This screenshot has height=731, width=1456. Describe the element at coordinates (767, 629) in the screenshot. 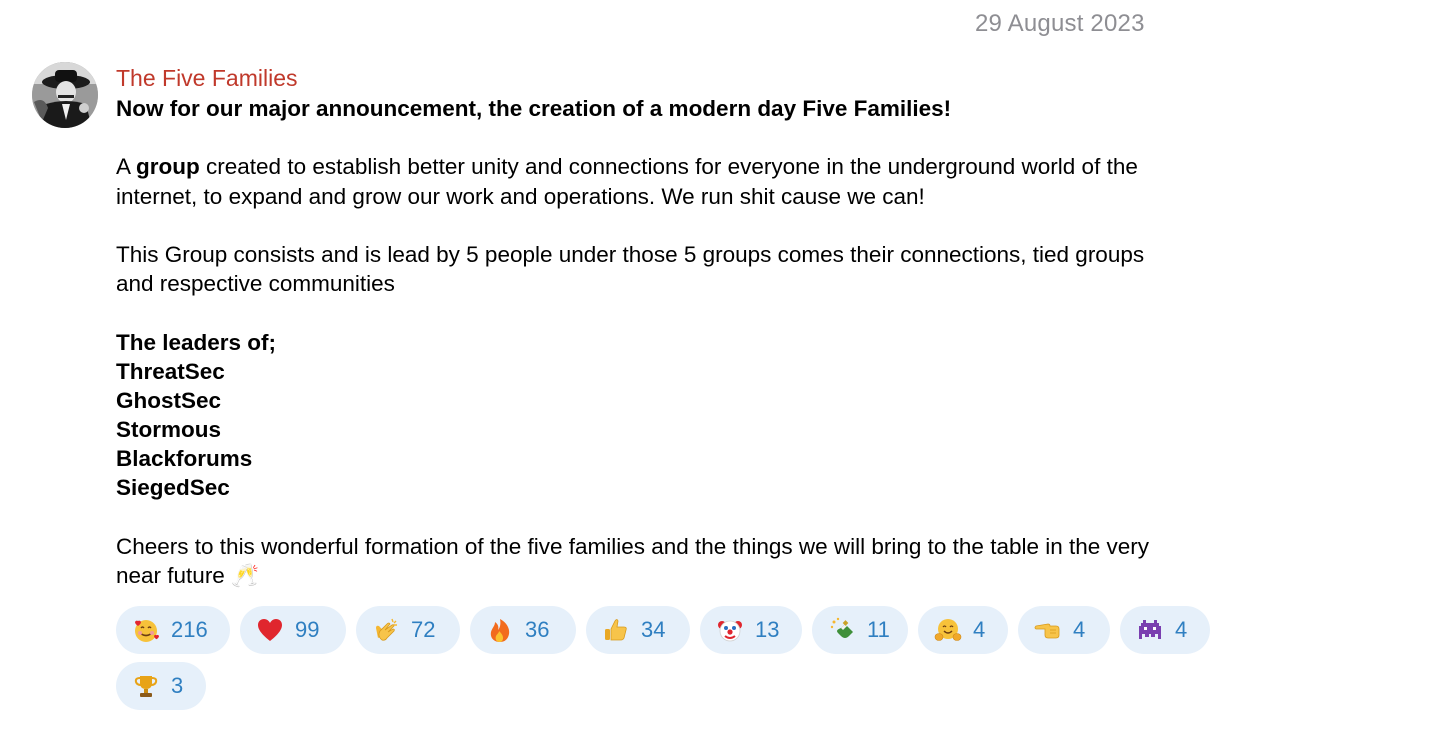

I see `reaction-count: 13` at that location.